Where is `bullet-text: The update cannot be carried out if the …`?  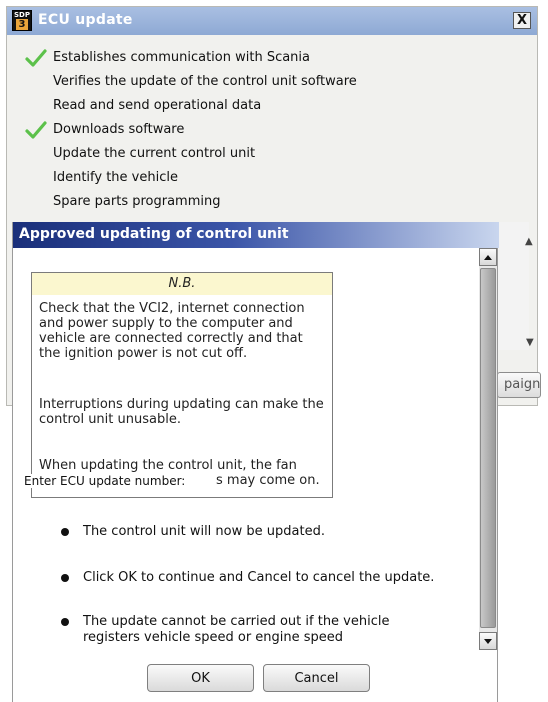 bullet-text: The update cannot be carried out if the … is located at coordinates (236, 629).